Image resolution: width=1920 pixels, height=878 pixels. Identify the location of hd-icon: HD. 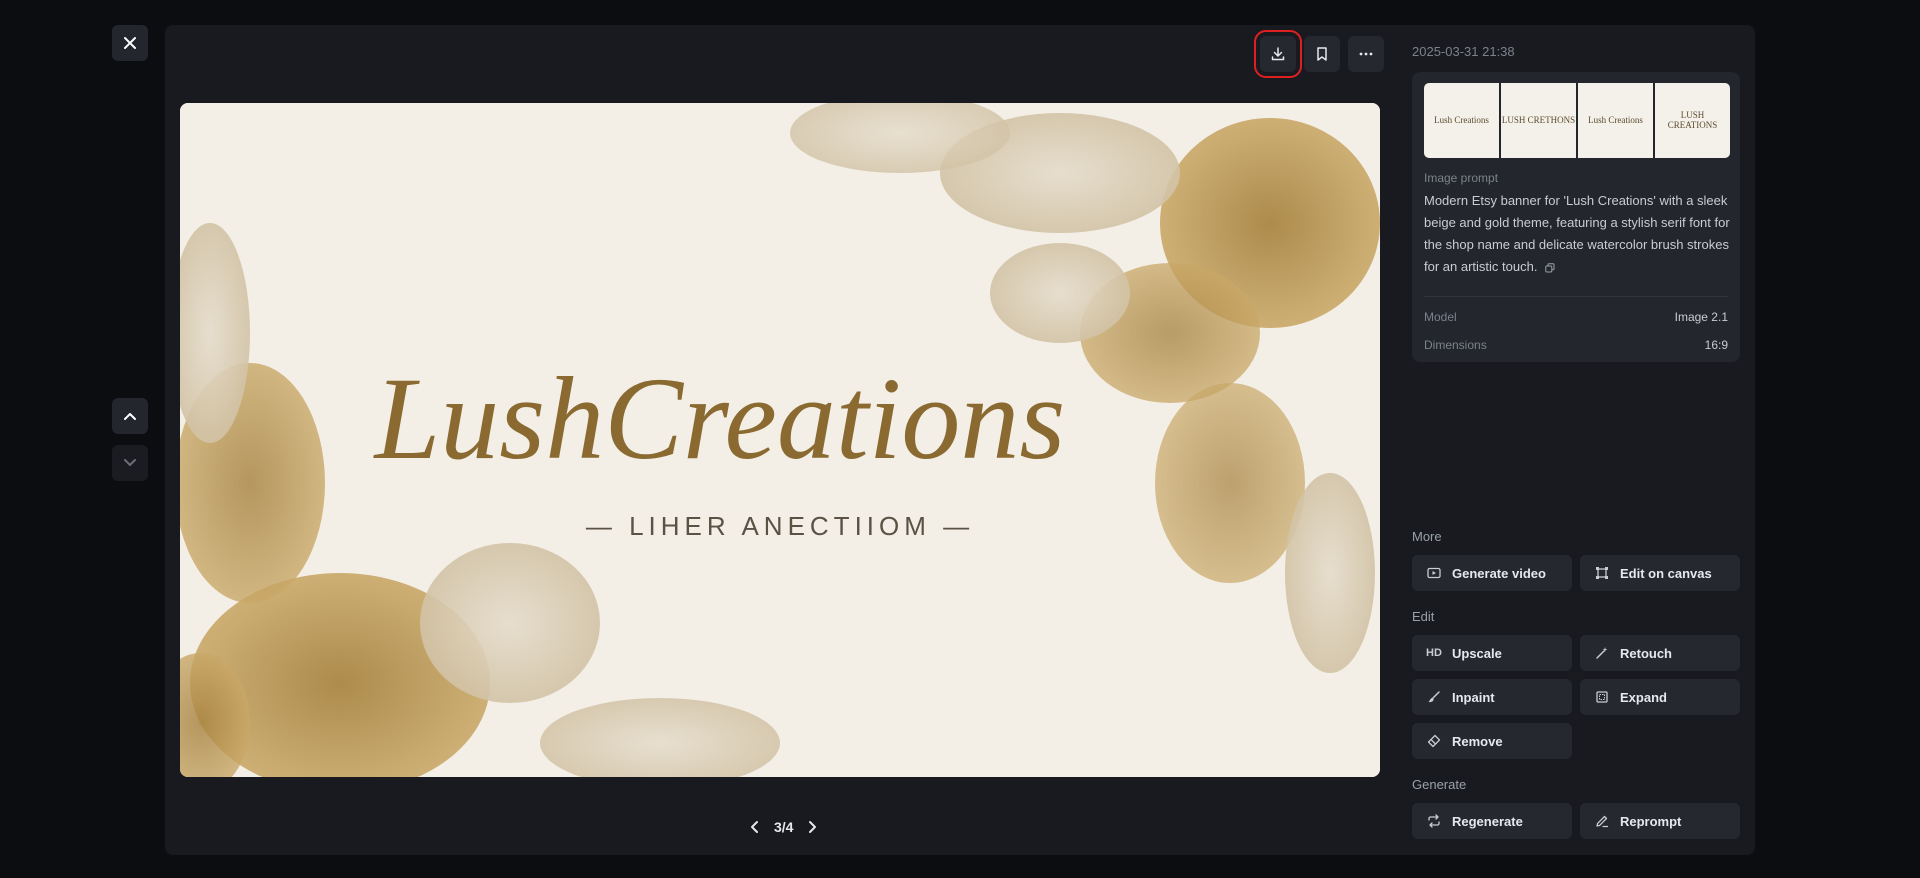
(1434, 653).